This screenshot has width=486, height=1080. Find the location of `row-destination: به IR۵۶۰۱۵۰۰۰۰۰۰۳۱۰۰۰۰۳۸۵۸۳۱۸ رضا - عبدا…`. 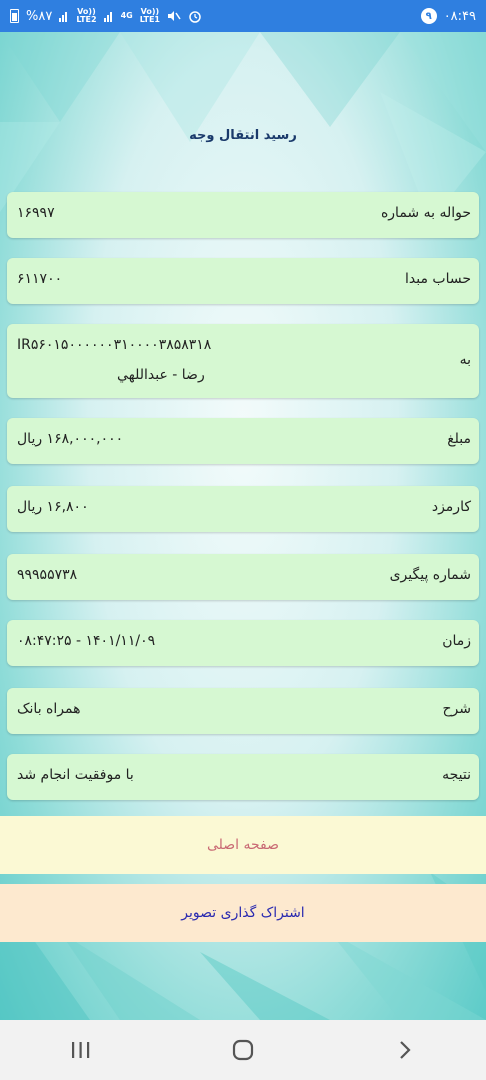

row-destination: به IR۵۶۰۱۵۰۰۰۰۰۰۳۱۰۰۰۰۳۸۵۸۳۱۸ رضا - عبدا… is located at coordinates (243, 361).